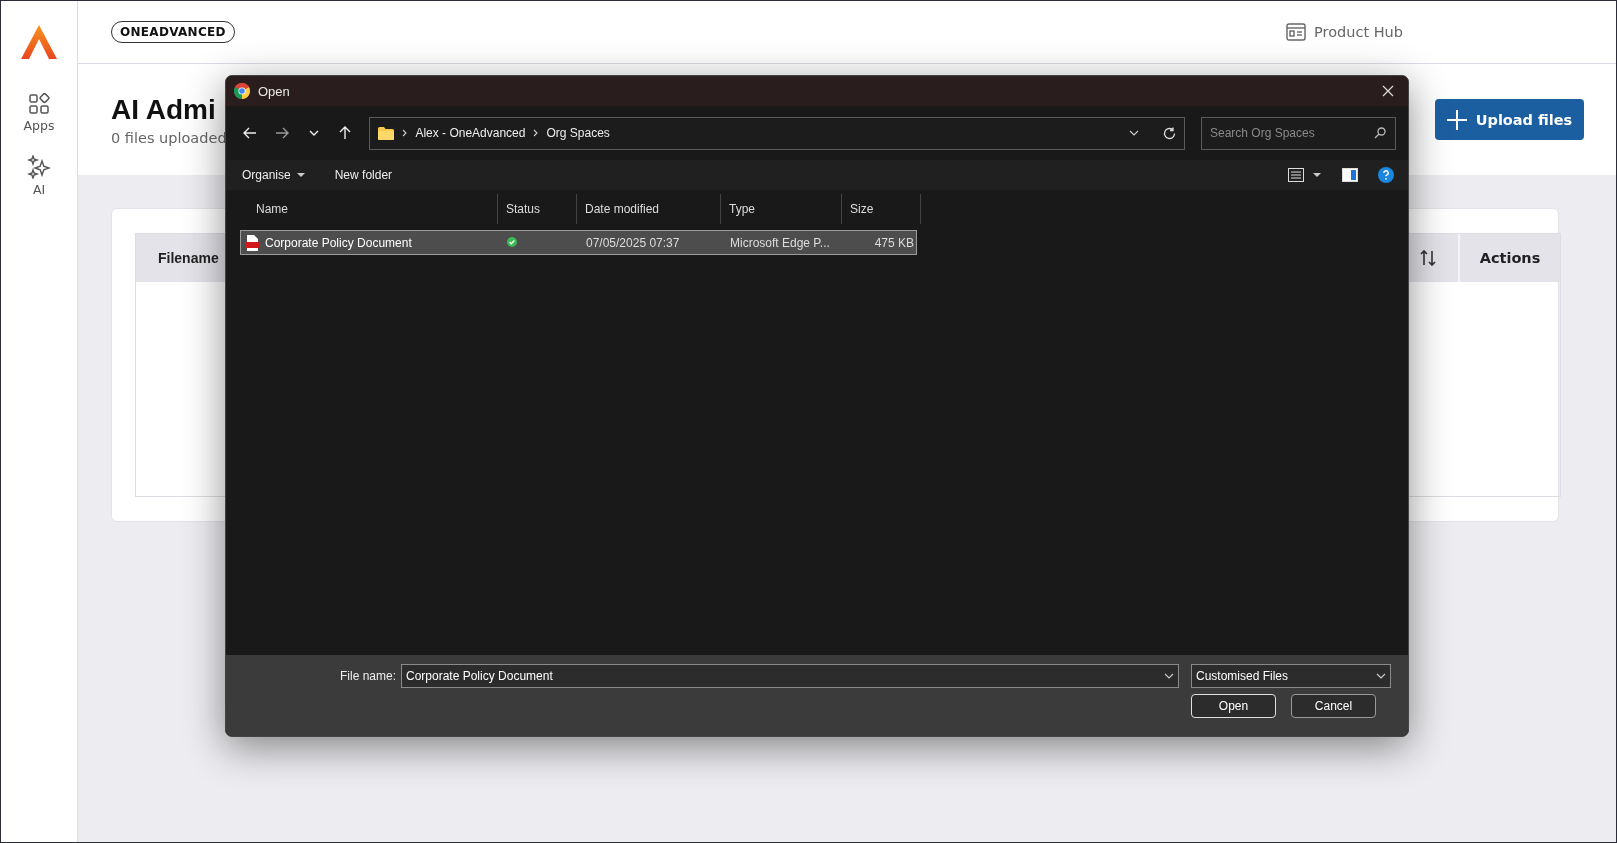 The width and height of the screenshot is (1617, 843). I want to click on cancel-button: Cancel, so click(1333, 706).